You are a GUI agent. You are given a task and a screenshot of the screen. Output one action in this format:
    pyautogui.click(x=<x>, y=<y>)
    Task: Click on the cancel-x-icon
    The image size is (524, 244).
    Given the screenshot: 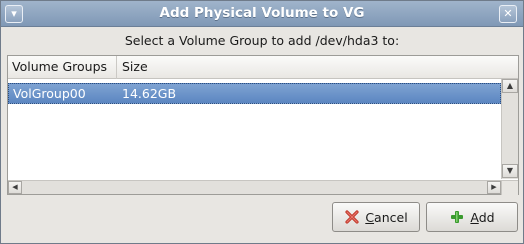 What is the action you would take?
    pyautogui.click(x=352, y=217)
    